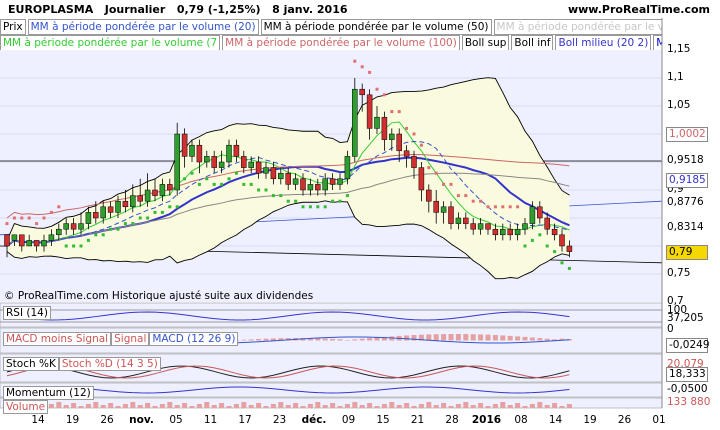 This screenshot has width=720, height=430. I want to click on x-tick-10: 15, so click(383, 420).